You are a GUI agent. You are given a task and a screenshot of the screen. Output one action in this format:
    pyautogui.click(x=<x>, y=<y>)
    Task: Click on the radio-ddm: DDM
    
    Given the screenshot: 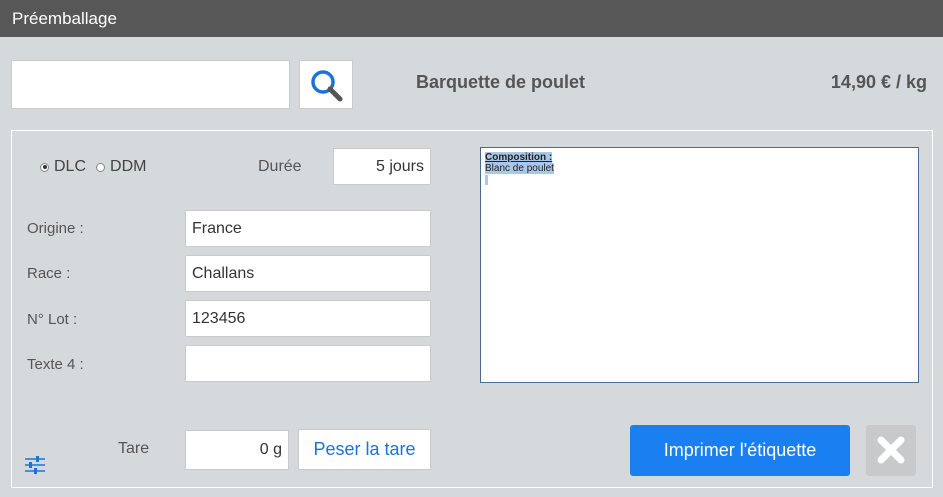 What is the action you would take?
    pyautogui.click(x=121, y=167)
    